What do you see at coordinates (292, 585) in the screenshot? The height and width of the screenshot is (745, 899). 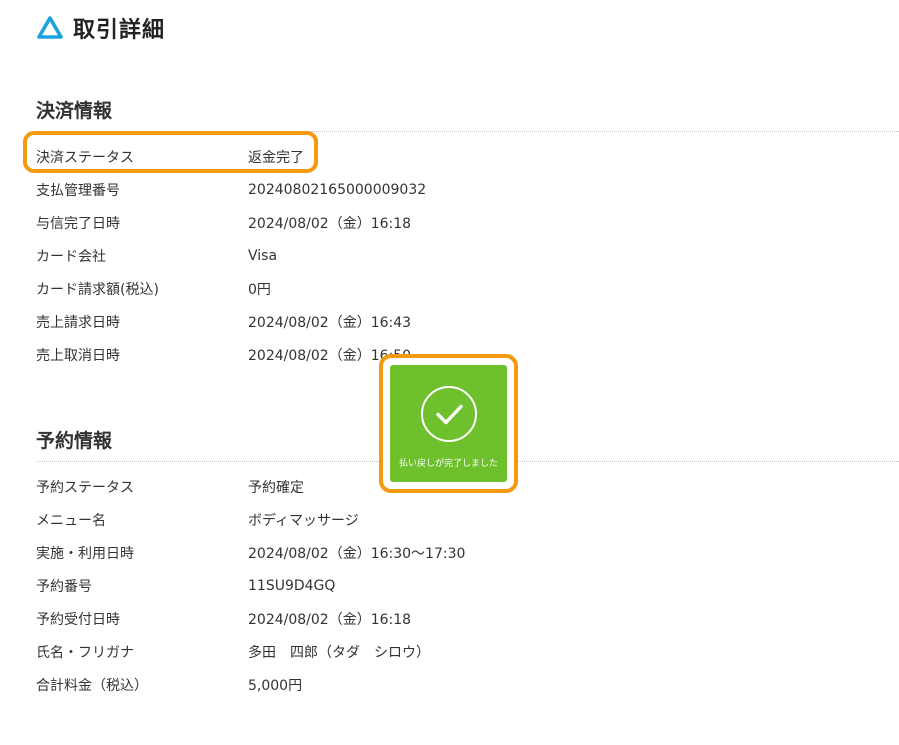 I see `row-value: 11SU9D4GQ` at bounding box center [292, 585].